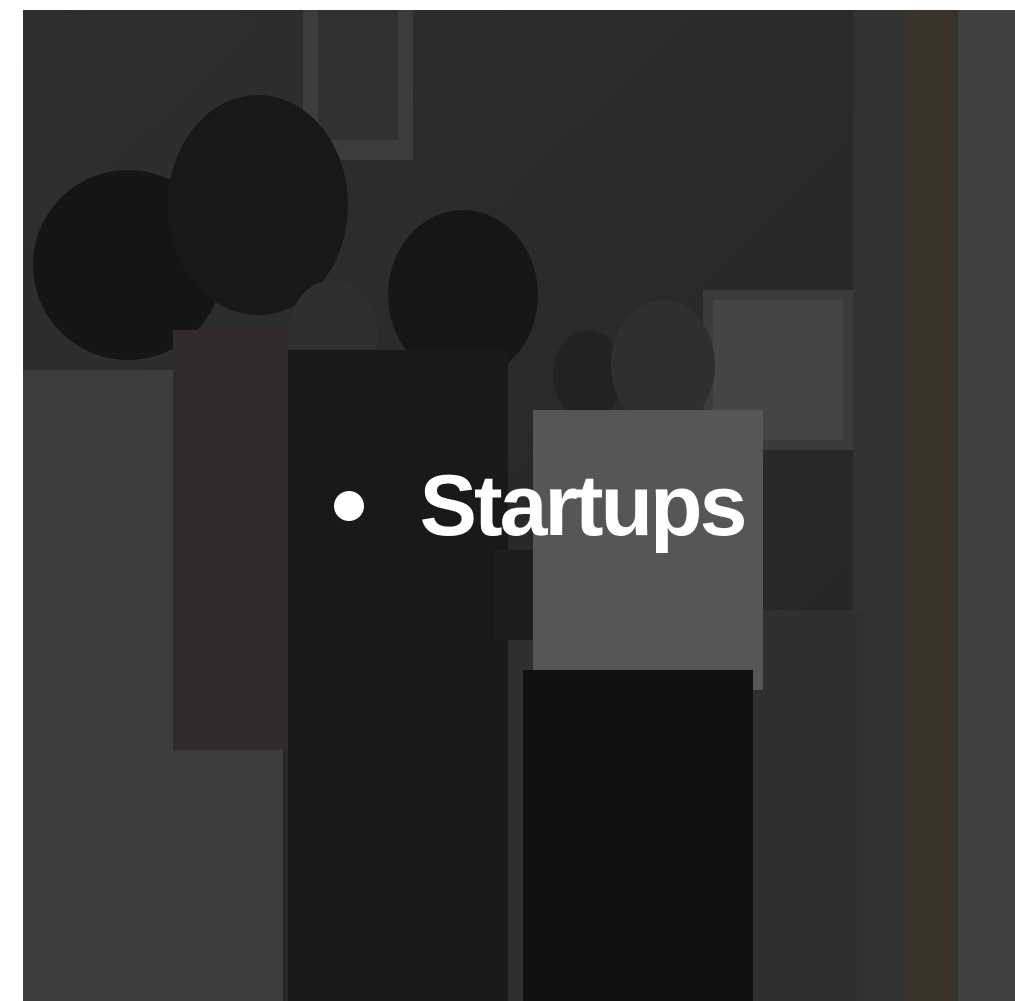 The image size is (1015, 1001). What do you see at coordinates (583, 505) in the screenshot?
I see `slide-title: Startups` at bounding box center [583, 505].